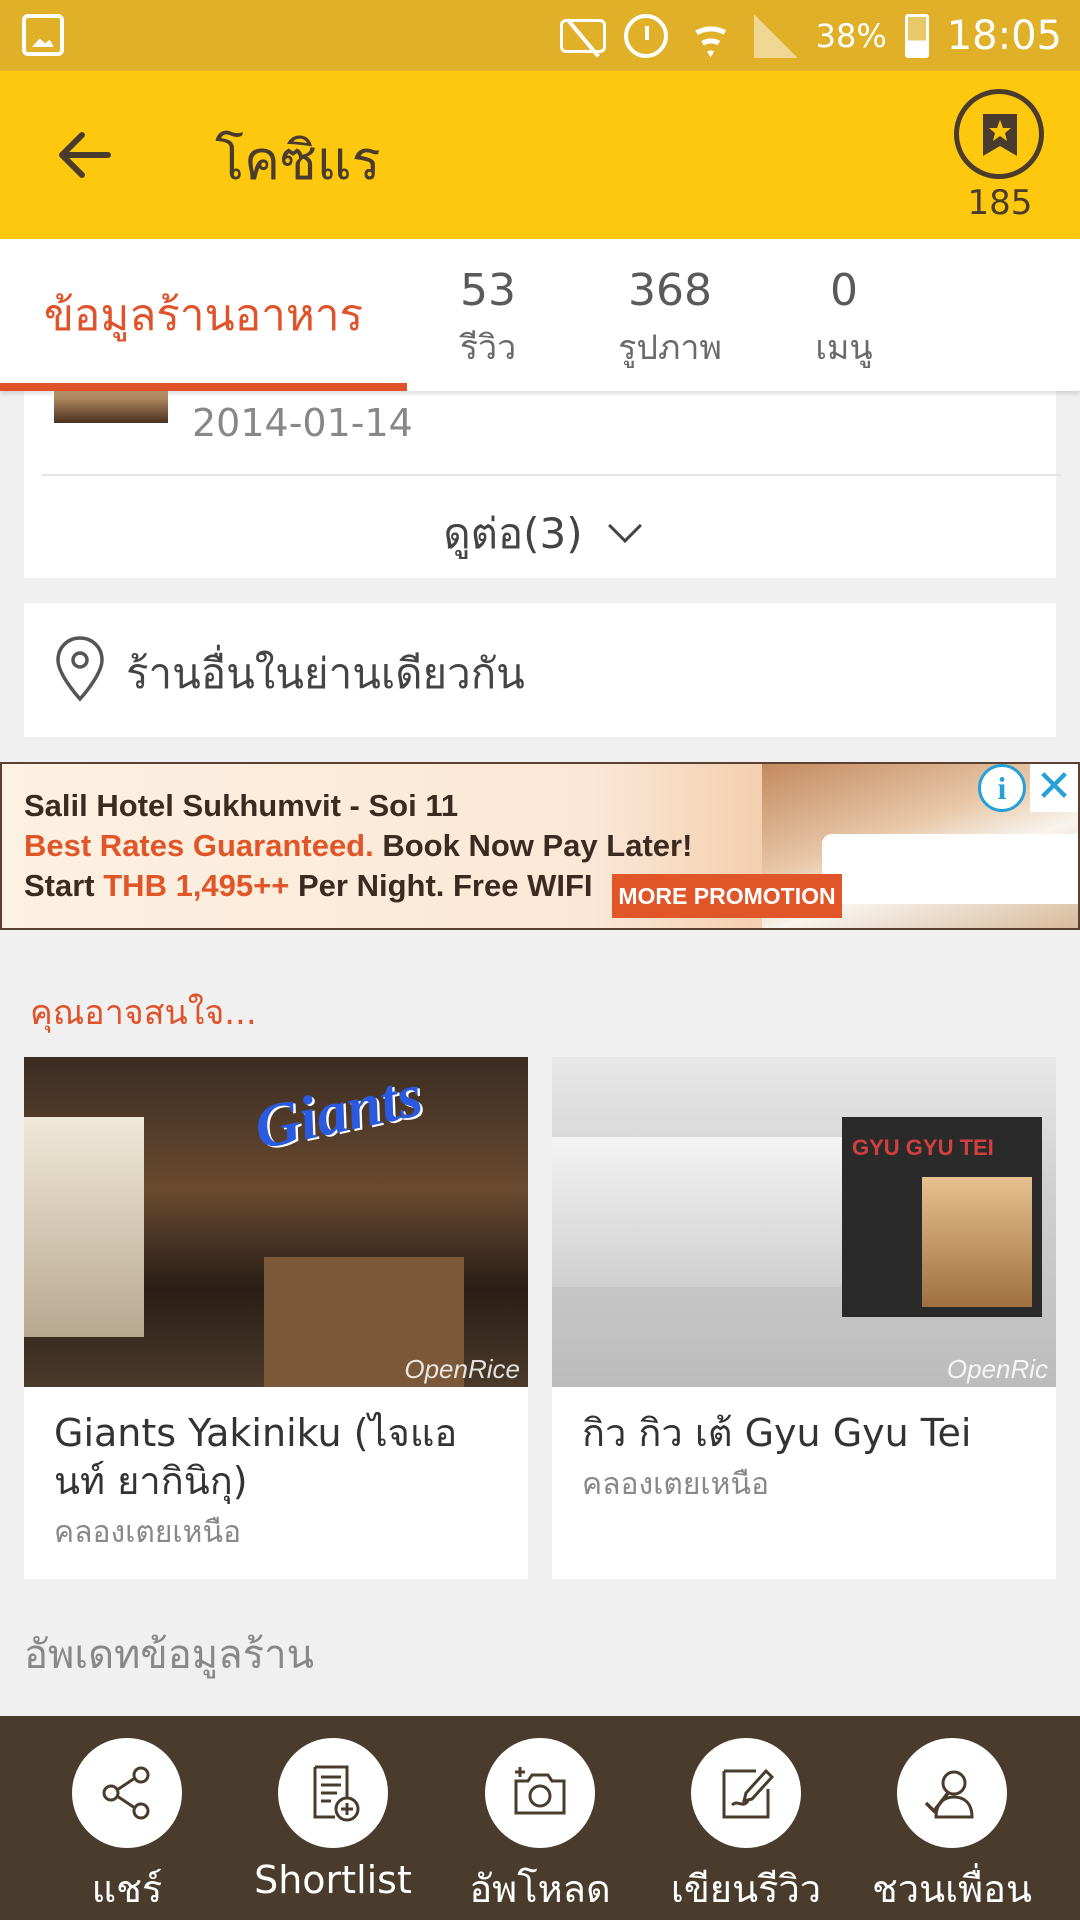  What do you see at coordinates (441, 885) in the screenshot?
I see `ad-price-end: Per Night. Free WIFI` at bounding box center [441, 885].